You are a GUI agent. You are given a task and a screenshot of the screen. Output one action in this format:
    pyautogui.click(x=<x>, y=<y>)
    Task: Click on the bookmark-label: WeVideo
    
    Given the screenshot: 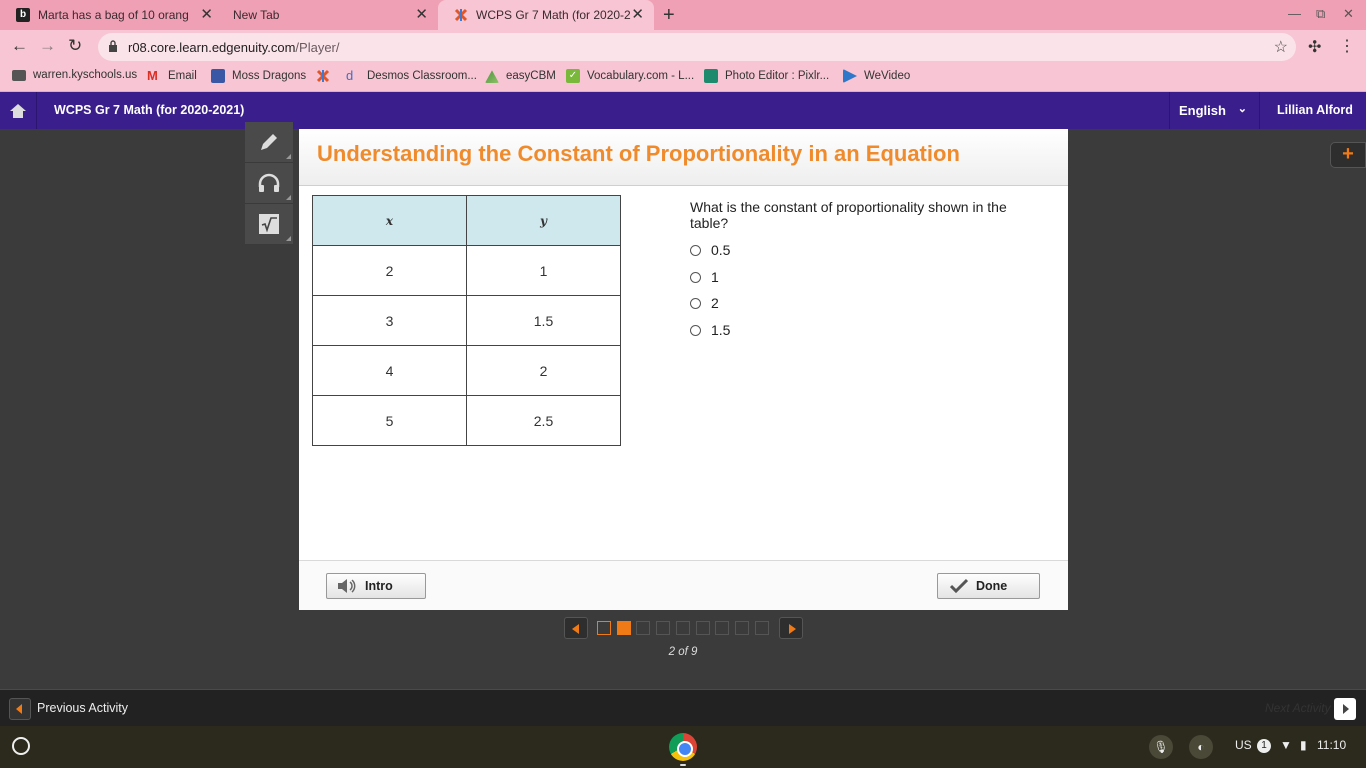 What is the action you would take?
    pyautogui.click(x=887, y=76)
    